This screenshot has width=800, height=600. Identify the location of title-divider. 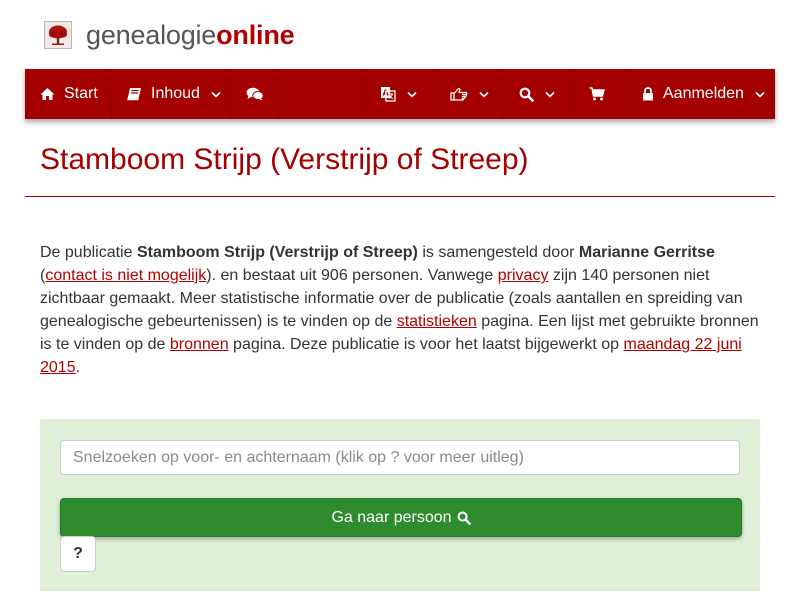
(400, 196).